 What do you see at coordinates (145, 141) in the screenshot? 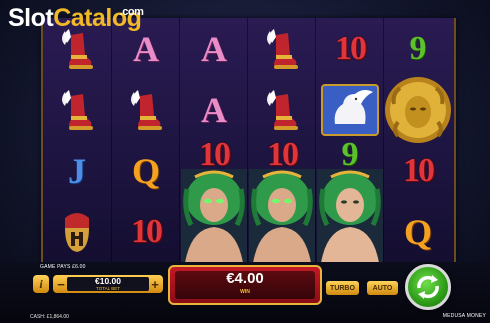
I see `reel-2: A Q 10` at bounding box center [145, 141].